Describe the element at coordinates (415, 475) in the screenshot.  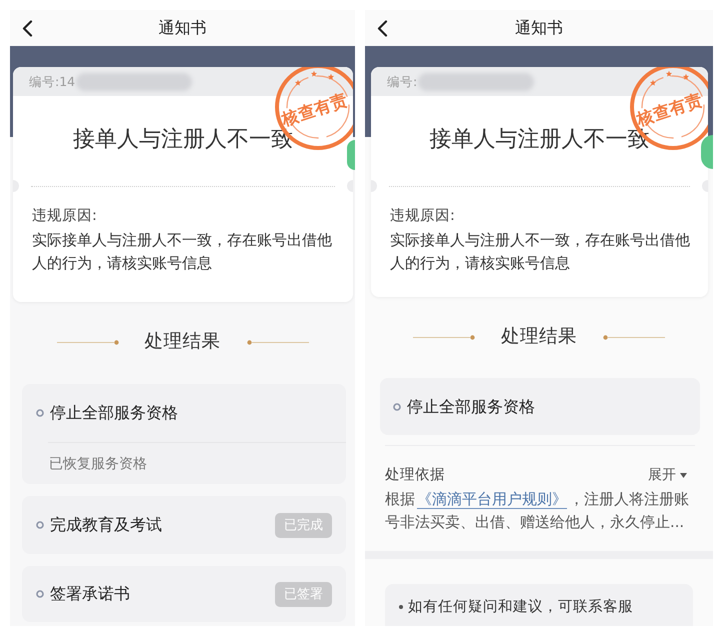
I see `basis-label: 处理依据` at that location.